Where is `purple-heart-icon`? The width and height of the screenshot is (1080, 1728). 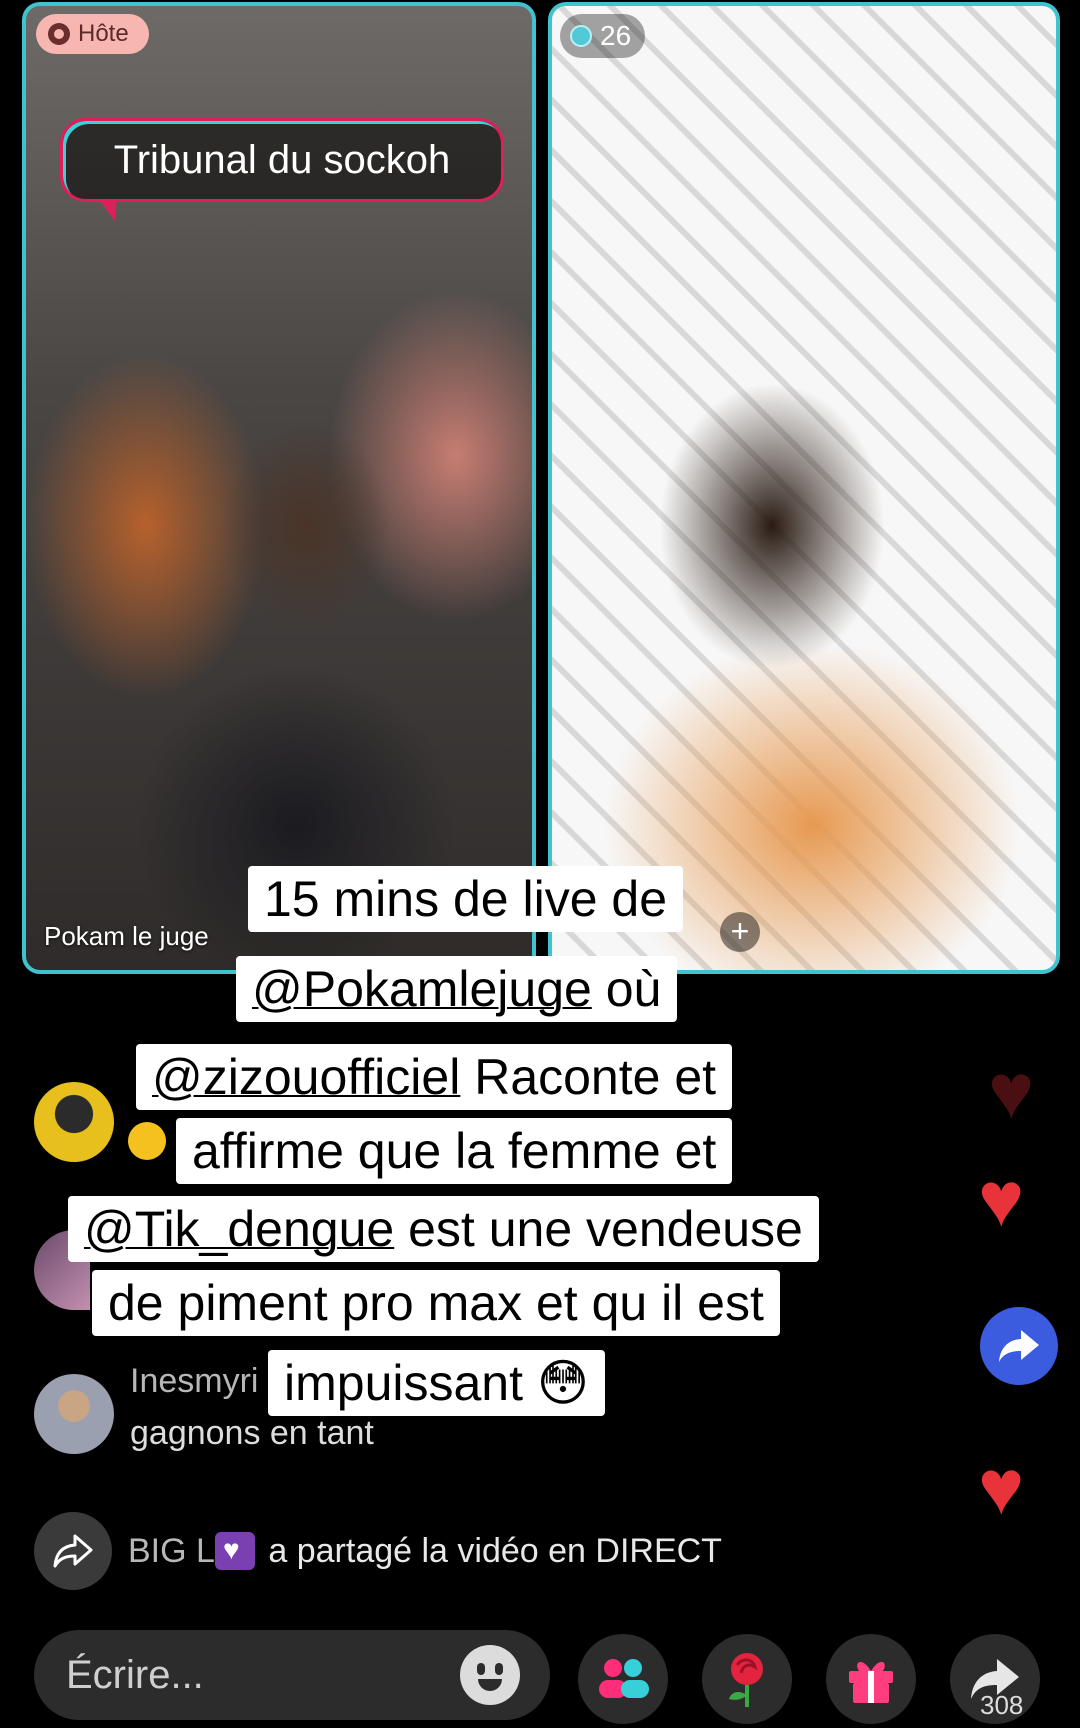 purple-heart-icon is located at coordinates (234, 1550).